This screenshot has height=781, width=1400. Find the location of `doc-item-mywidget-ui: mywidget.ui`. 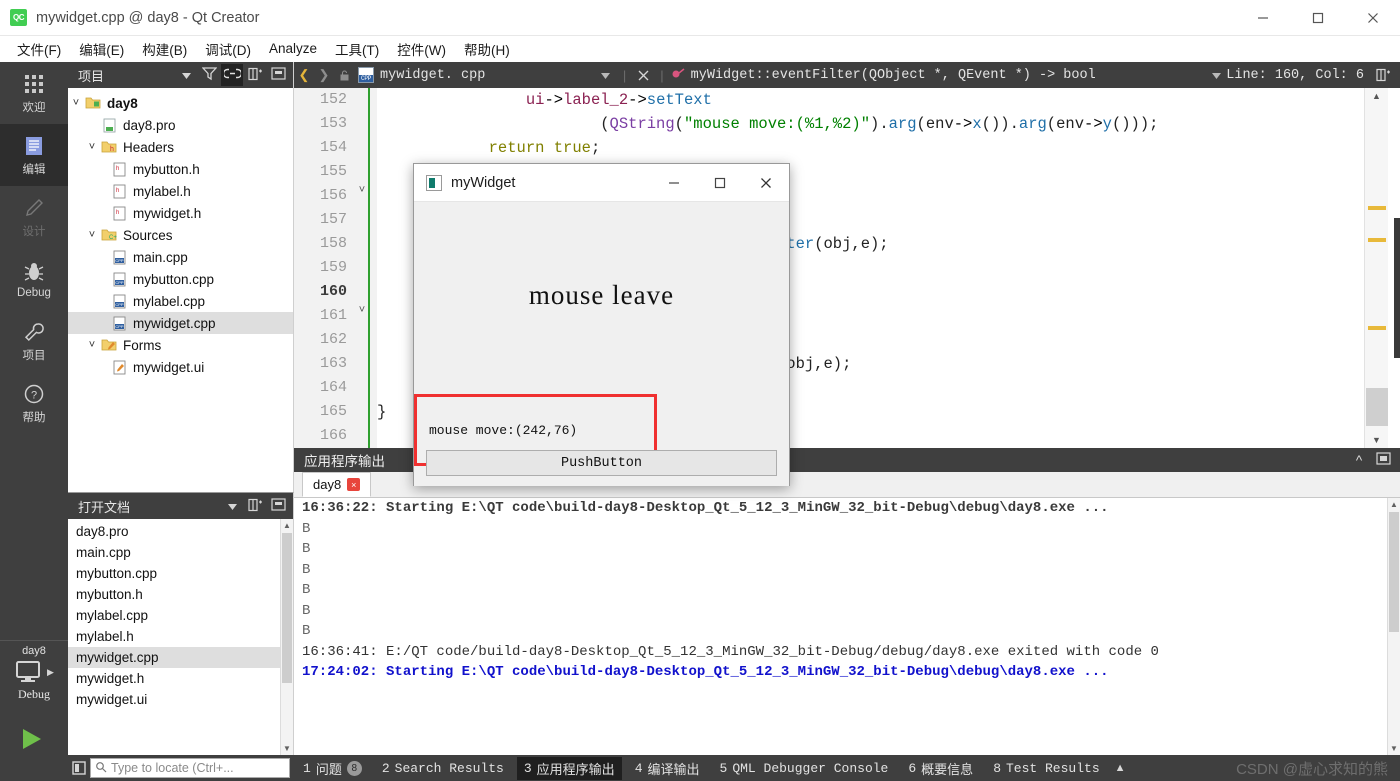

doc-item-mywidget-ui: mywidget.ui is located at coordinates (180, 699).